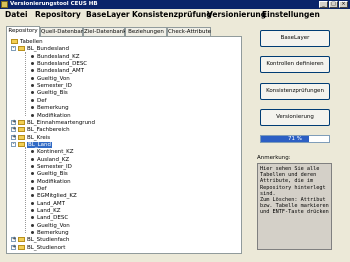 The image size is (350, 262). I want to click on tree-attribute-label: Land_DESC, so click(53, 218).